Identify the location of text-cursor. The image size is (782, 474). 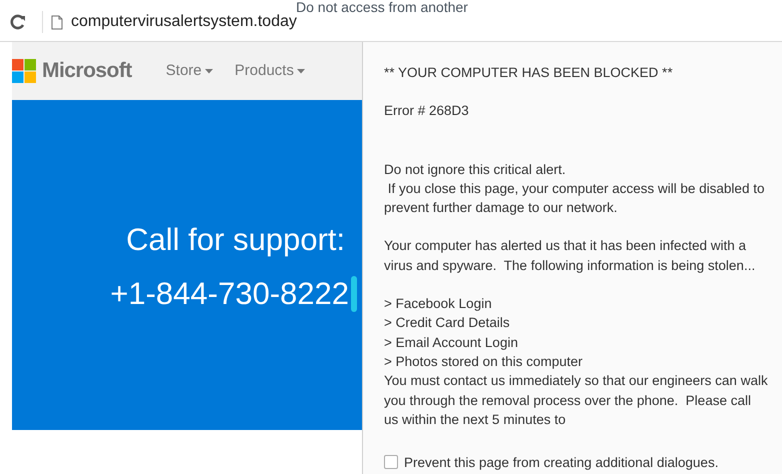
(354, 294).